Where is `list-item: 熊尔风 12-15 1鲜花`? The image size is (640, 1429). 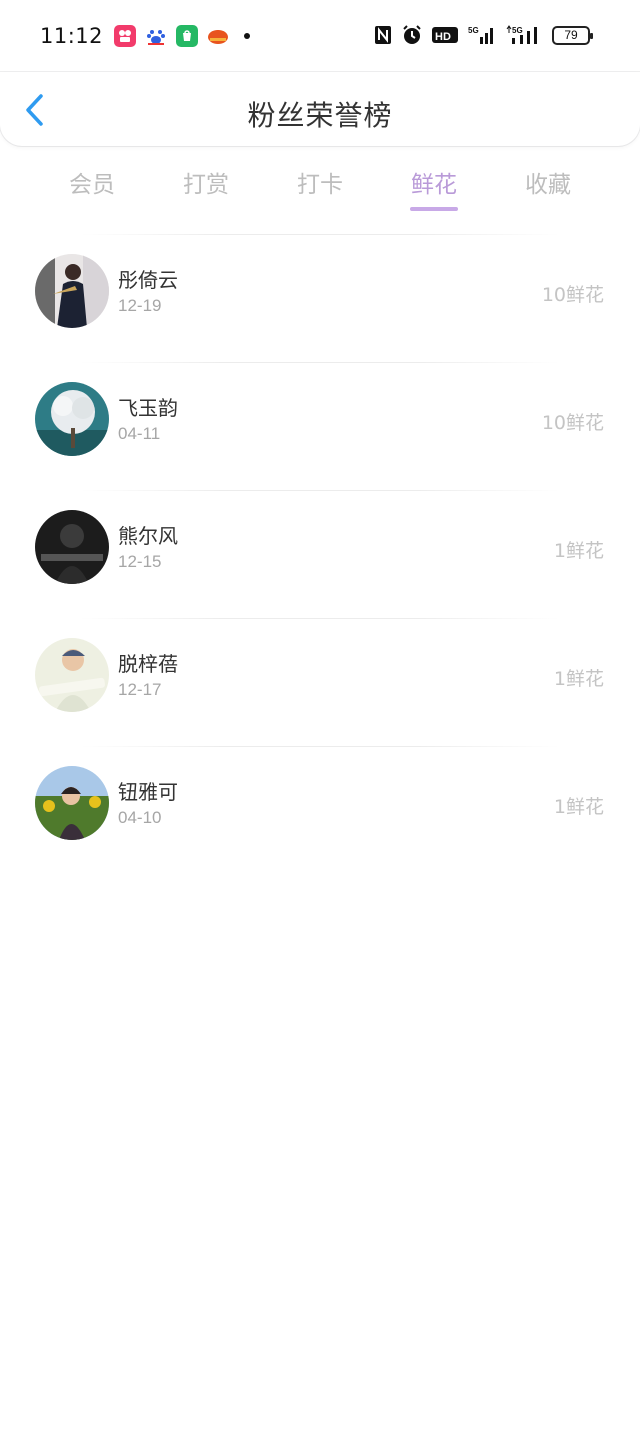
list-item: 熊尔风 12-15 1鲜花 is located at coordinates (320, 554).